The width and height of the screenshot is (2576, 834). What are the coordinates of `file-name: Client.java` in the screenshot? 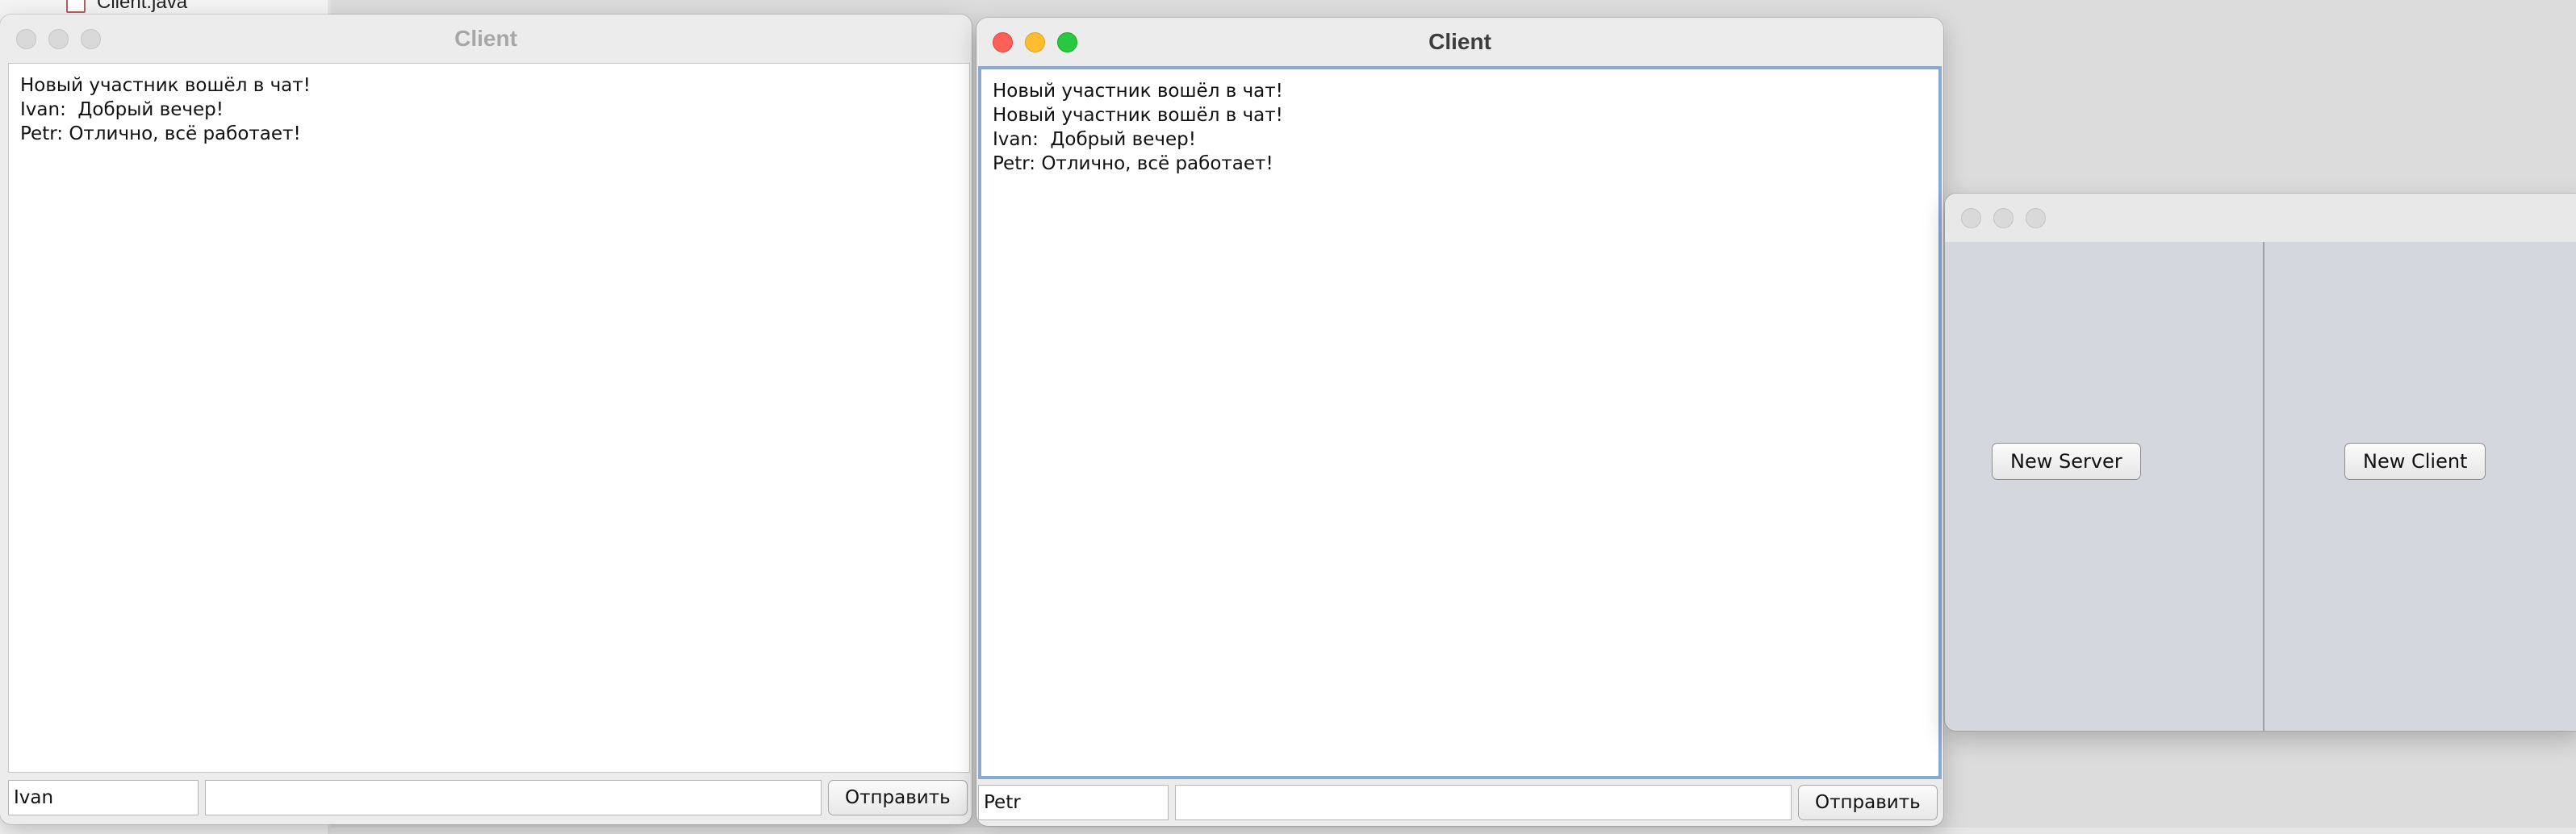 It's located at (142, 7).